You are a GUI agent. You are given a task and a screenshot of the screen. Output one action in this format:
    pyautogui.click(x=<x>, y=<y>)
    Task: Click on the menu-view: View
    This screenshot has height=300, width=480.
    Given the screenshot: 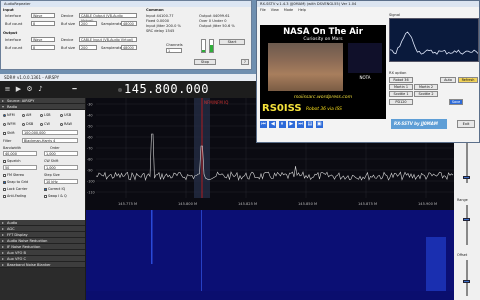 What is the action you would take?
    pyautogui.click(x=275, y=10)
    